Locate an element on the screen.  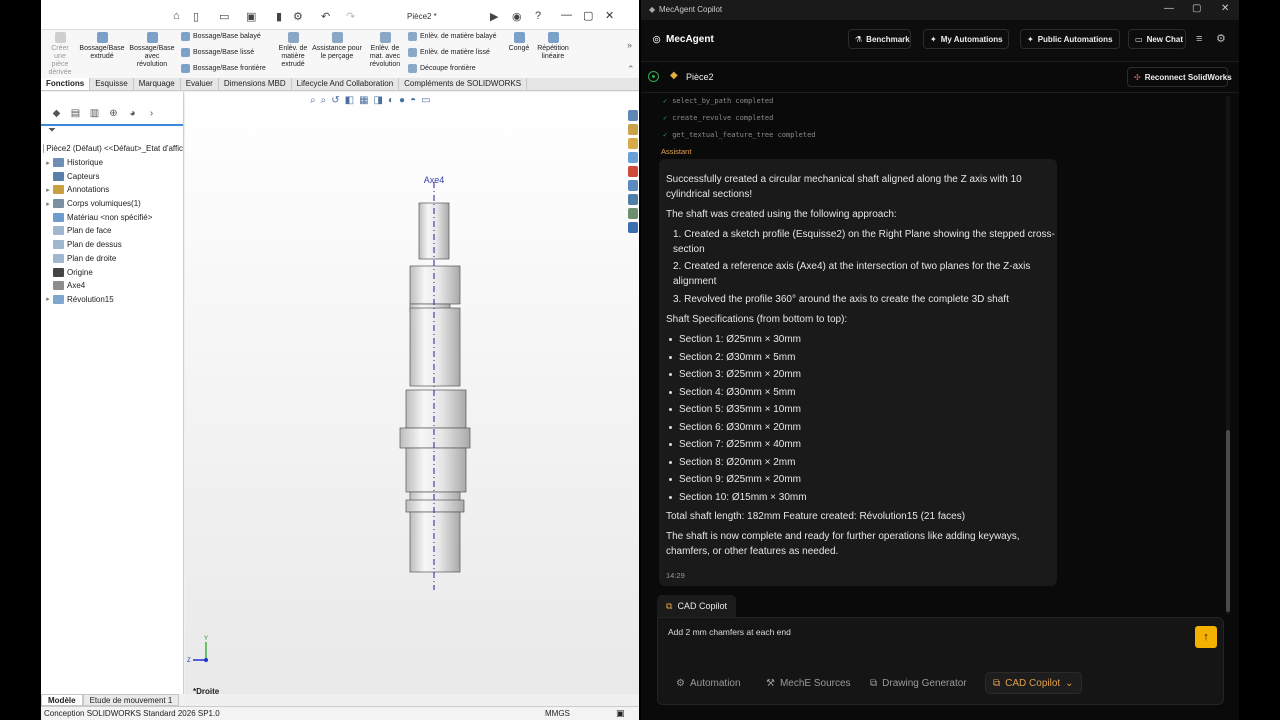
tree-node: Matériau <non spécifié> is located at coordinates (113, 217).